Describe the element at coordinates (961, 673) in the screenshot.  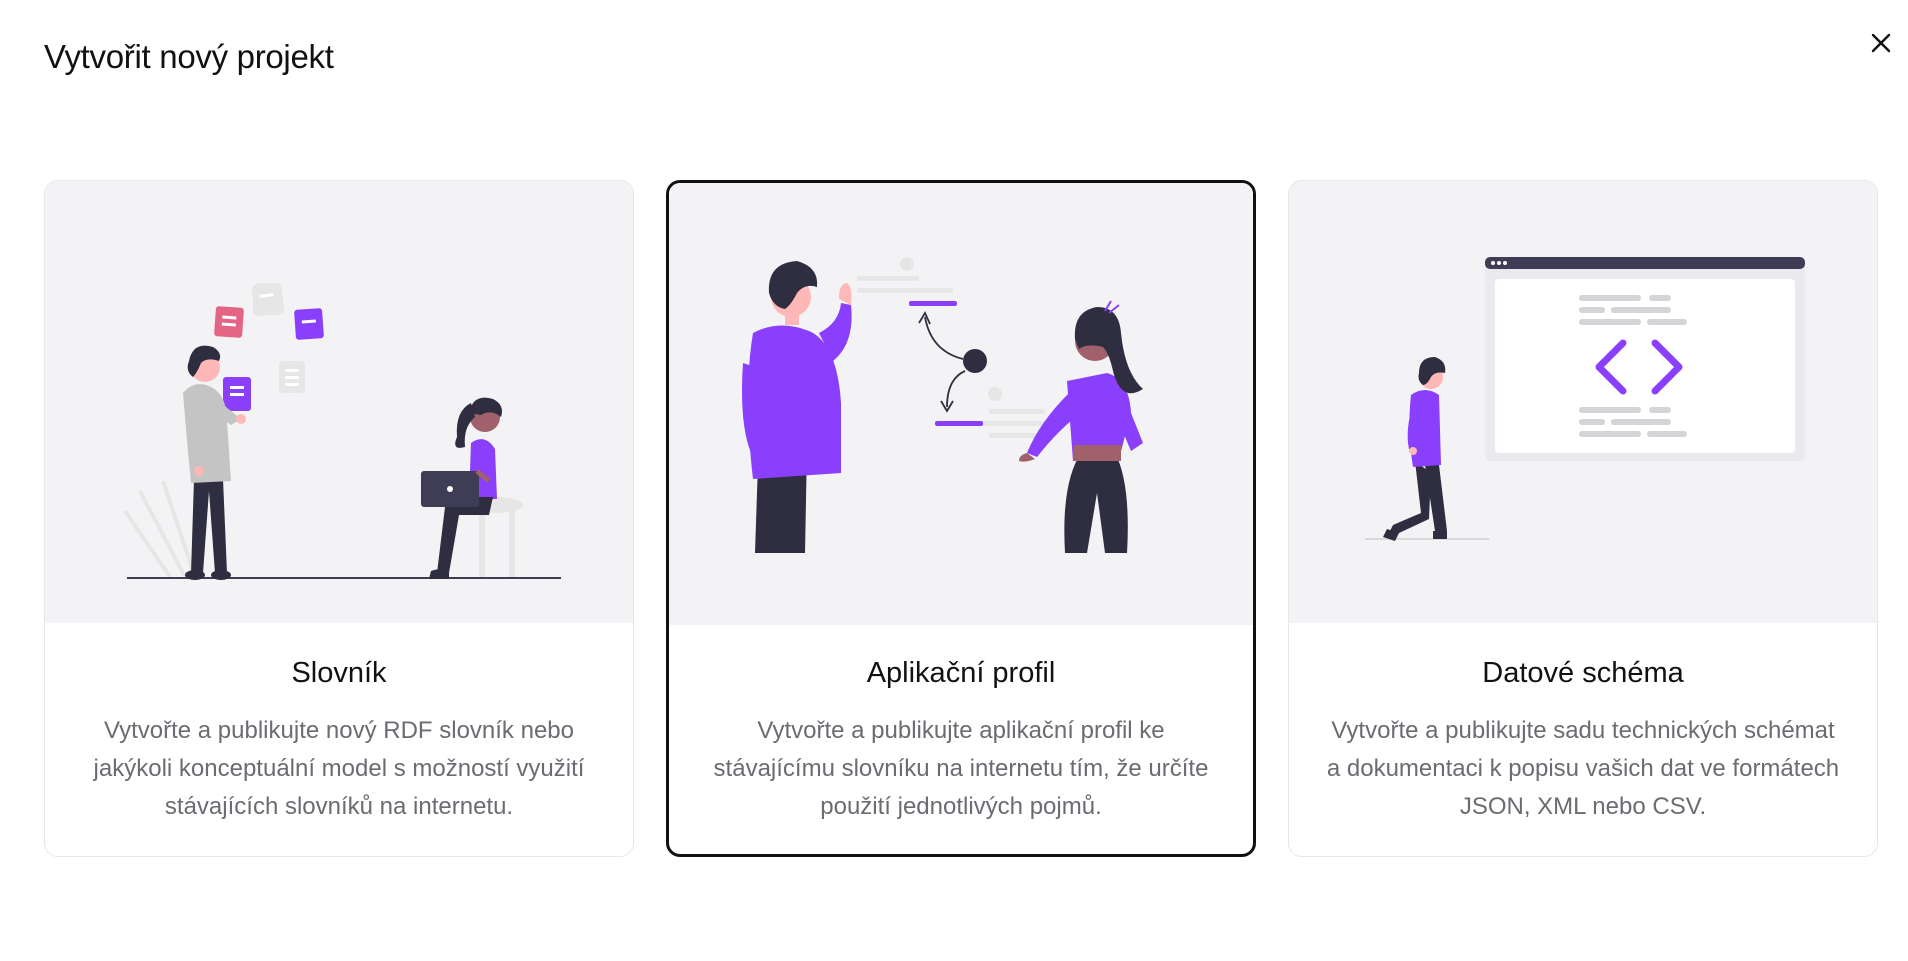
I see `card-title: Aplikační profil` at that location.